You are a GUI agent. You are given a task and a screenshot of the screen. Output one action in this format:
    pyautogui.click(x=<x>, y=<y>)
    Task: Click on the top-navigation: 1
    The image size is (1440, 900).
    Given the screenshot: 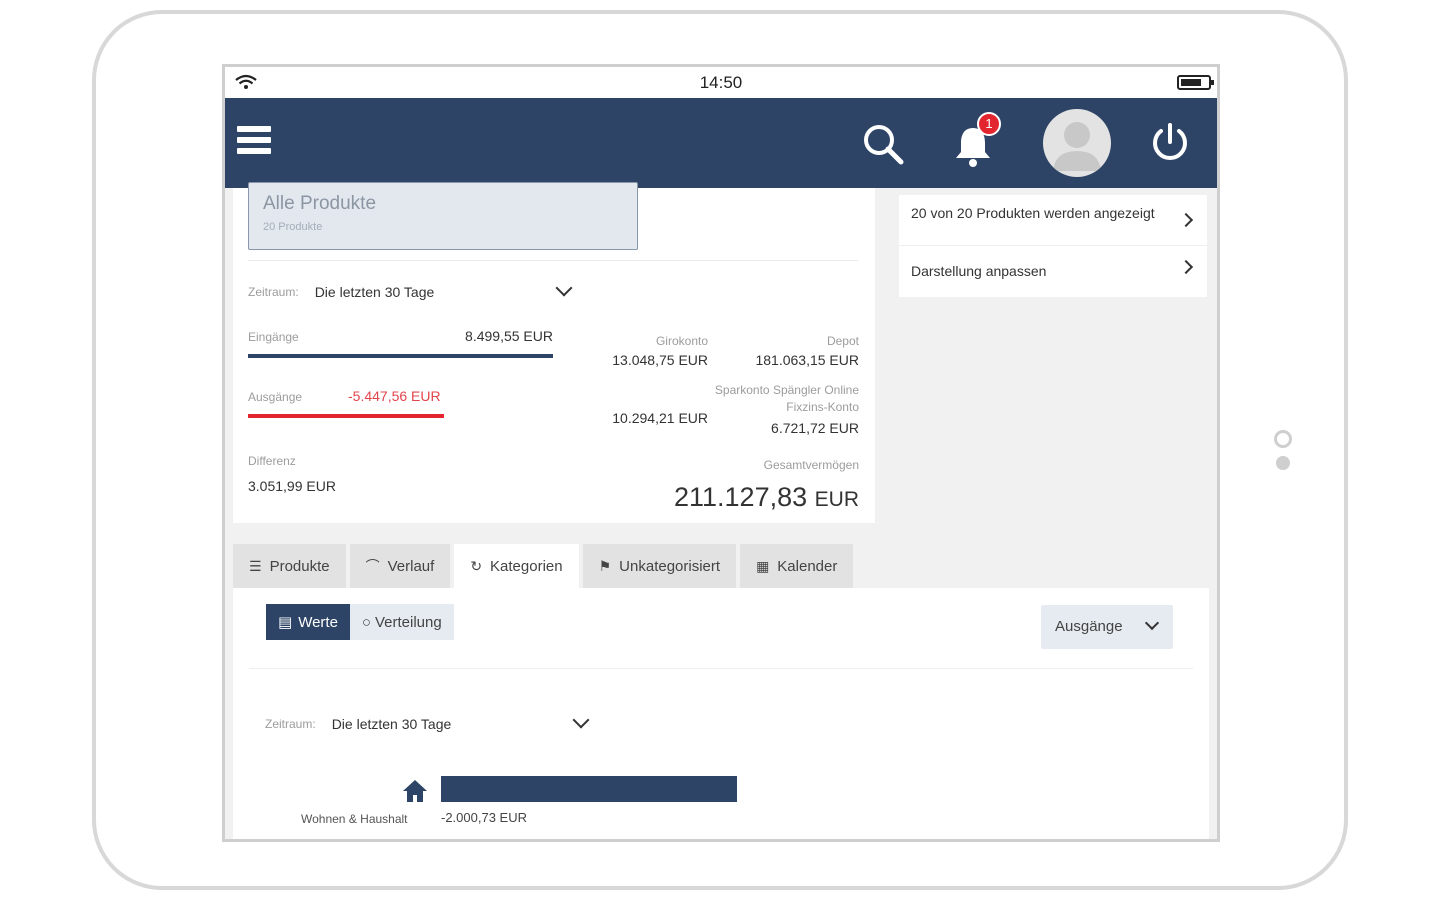 What is the action you would take?
    pyautogui.click(x=721, y=143)
    